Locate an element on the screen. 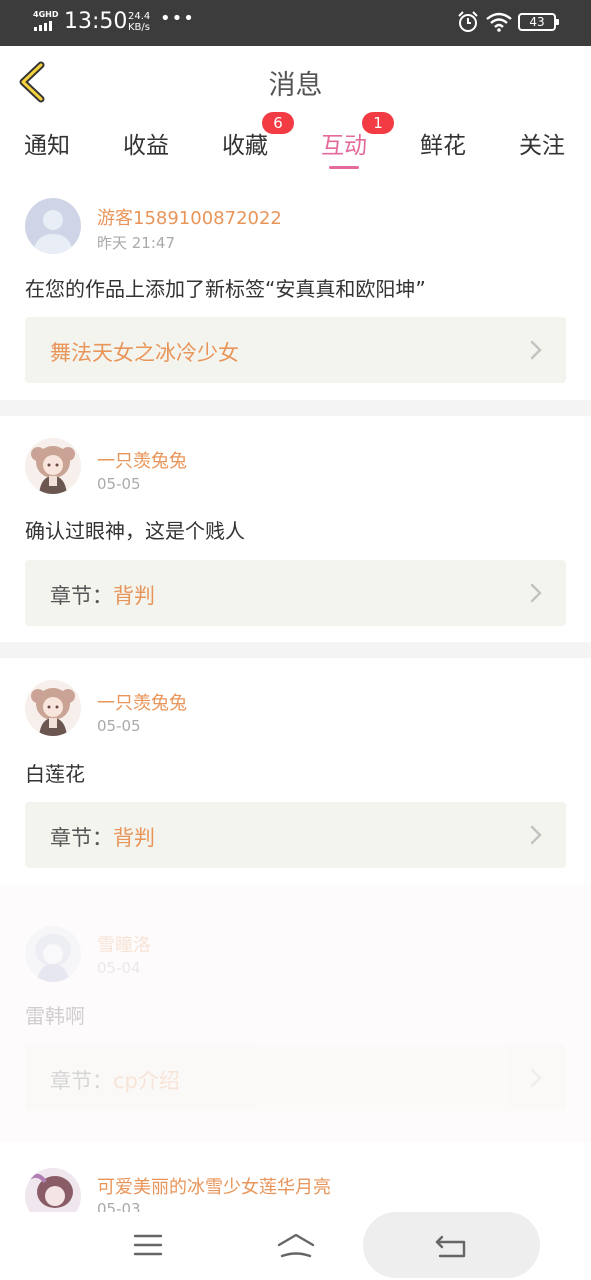 The image size is (591, 1280). status-time: 13:50 is located at coordinates (96, 21).